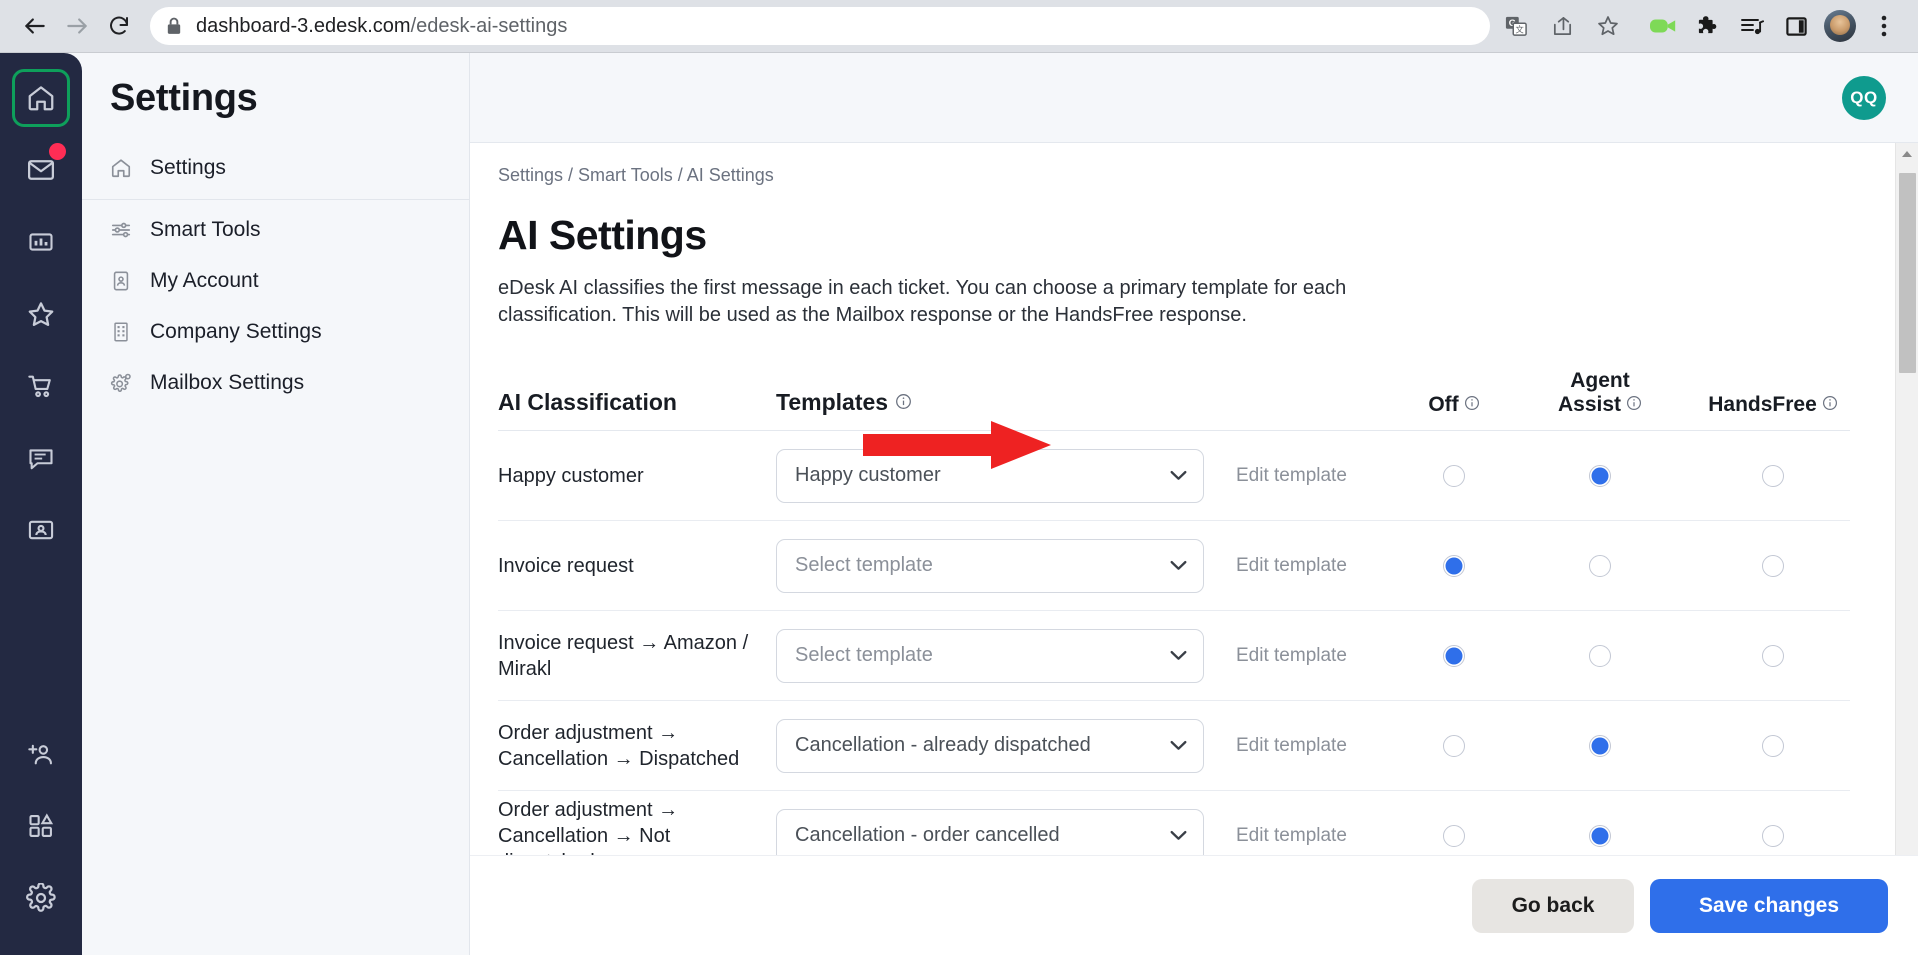  What do you see at coordinates (41, 898) in the screenshot?
I see `rail-item-settings` at bounding box center [41, 898].